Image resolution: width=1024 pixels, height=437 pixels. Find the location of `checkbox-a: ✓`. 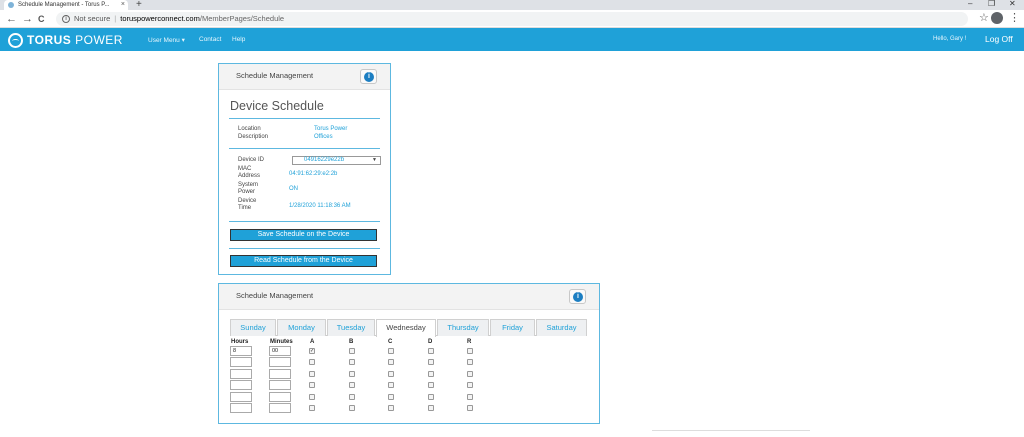

checkbox-a: ✓ is located at coordinates (312, 351).